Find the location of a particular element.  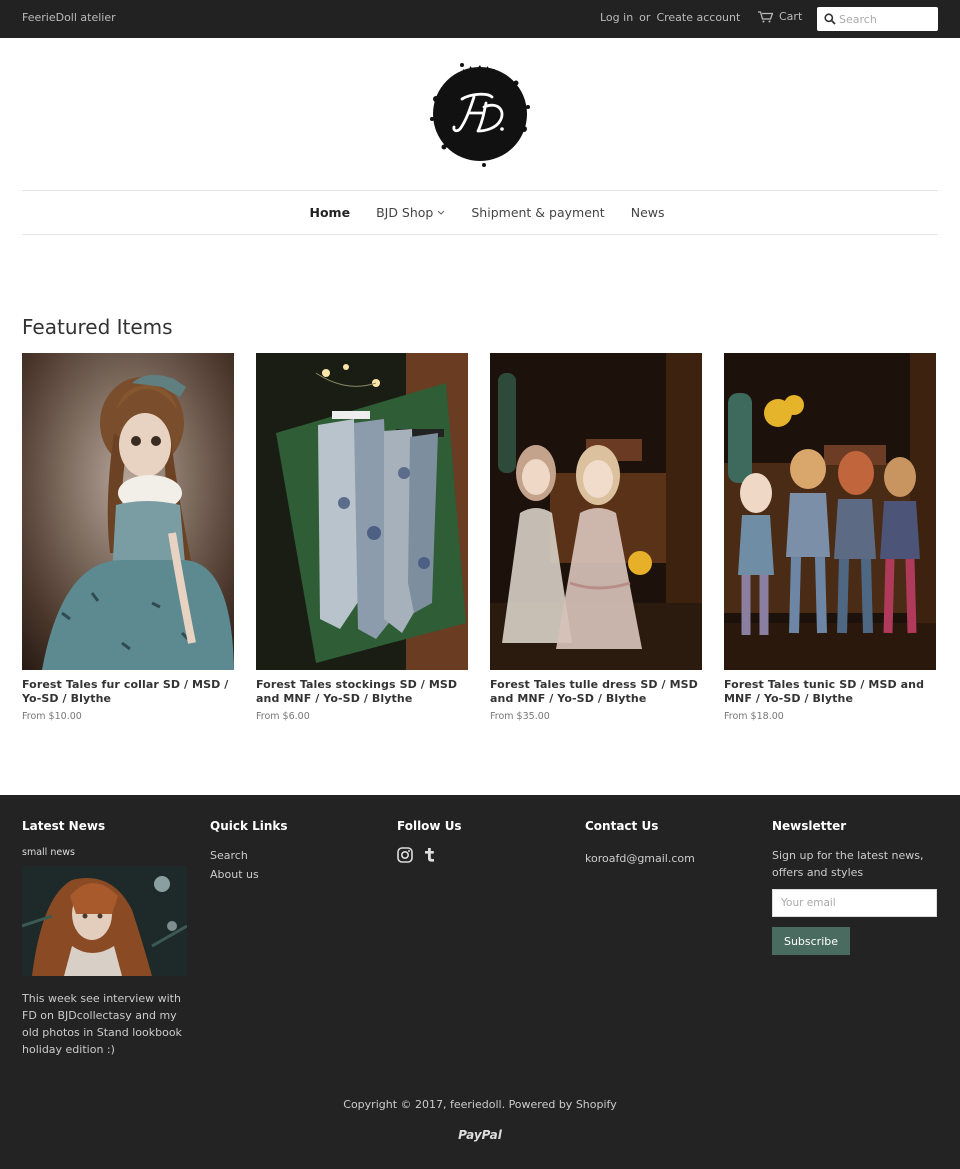

nav-shipment-payment: Shipment & payment is located at coordinates (537, 212).